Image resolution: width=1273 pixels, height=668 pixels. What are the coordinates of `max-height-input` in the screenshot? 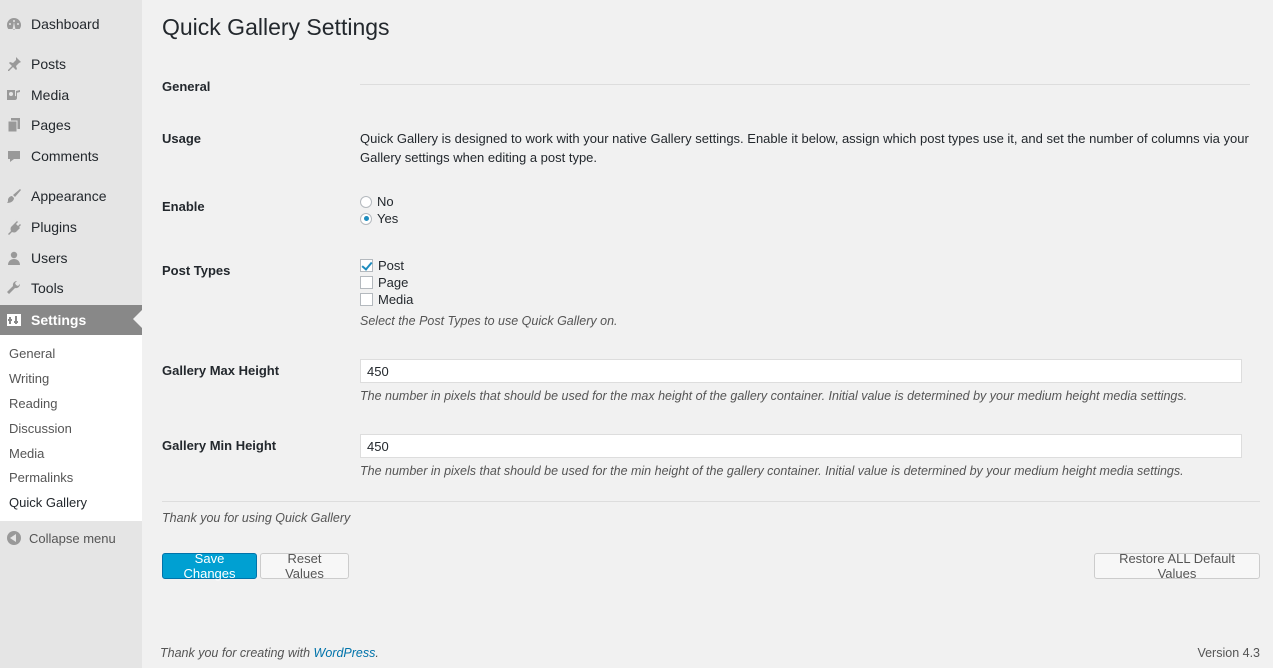 It's located at (801, 371).